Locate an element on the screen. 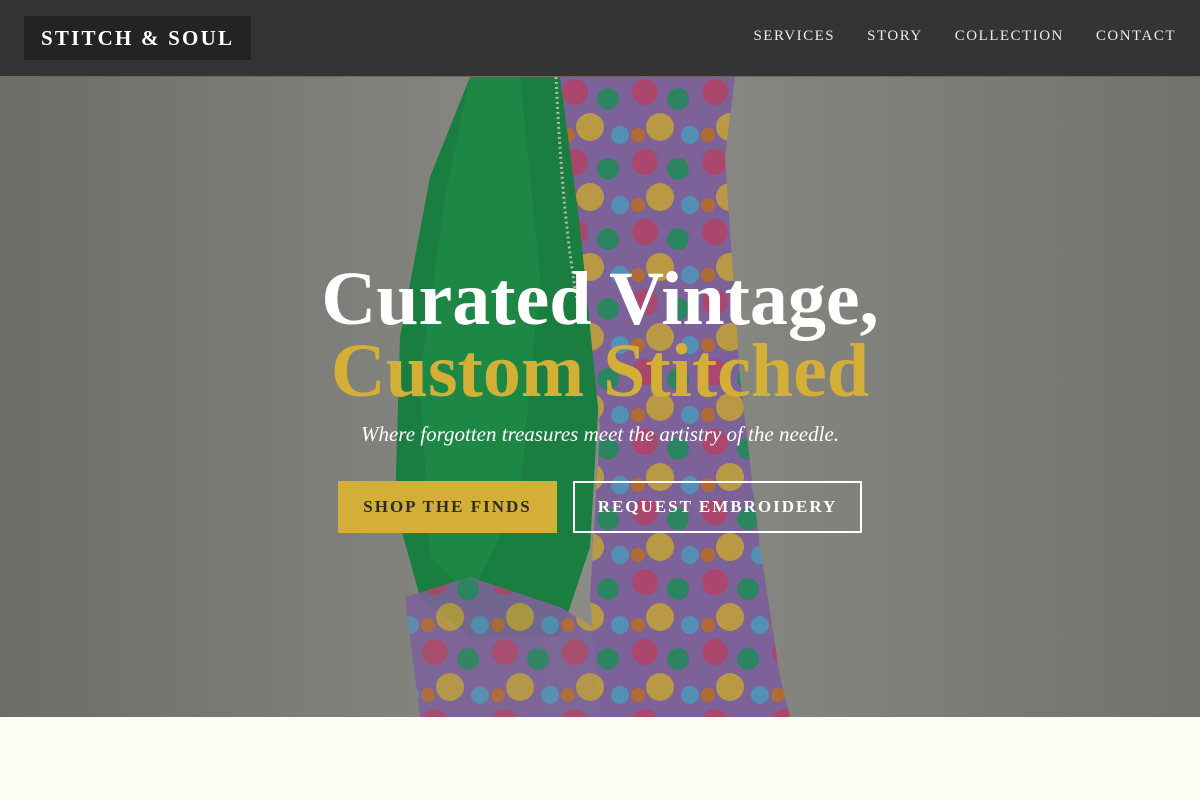 This screenshot has width=1200, height=800. shop-the-finds-button: SHOP THE FINDS is located at coordinates (447, 507).